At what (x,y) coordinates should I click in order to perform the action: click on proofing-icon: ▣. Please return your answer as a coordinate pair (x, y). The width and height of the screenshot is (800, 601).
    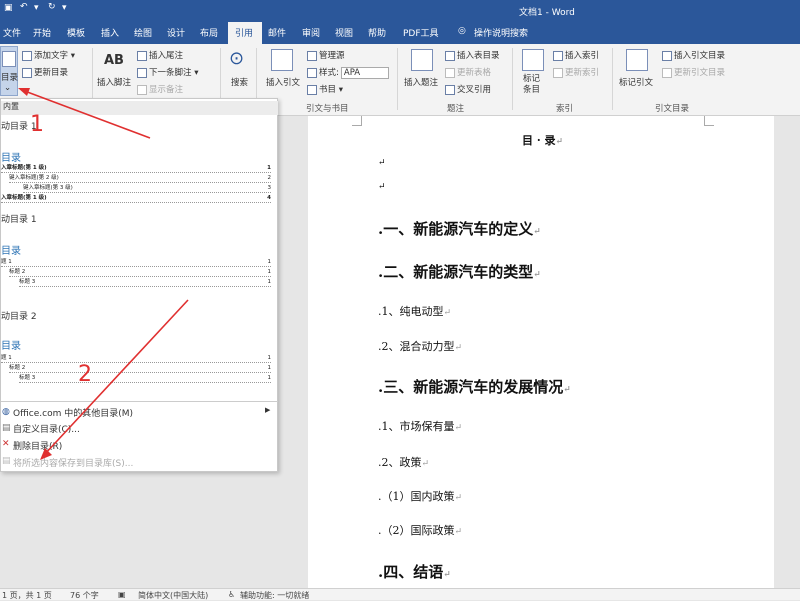
    Looking at the image, I should click on (122, 594).